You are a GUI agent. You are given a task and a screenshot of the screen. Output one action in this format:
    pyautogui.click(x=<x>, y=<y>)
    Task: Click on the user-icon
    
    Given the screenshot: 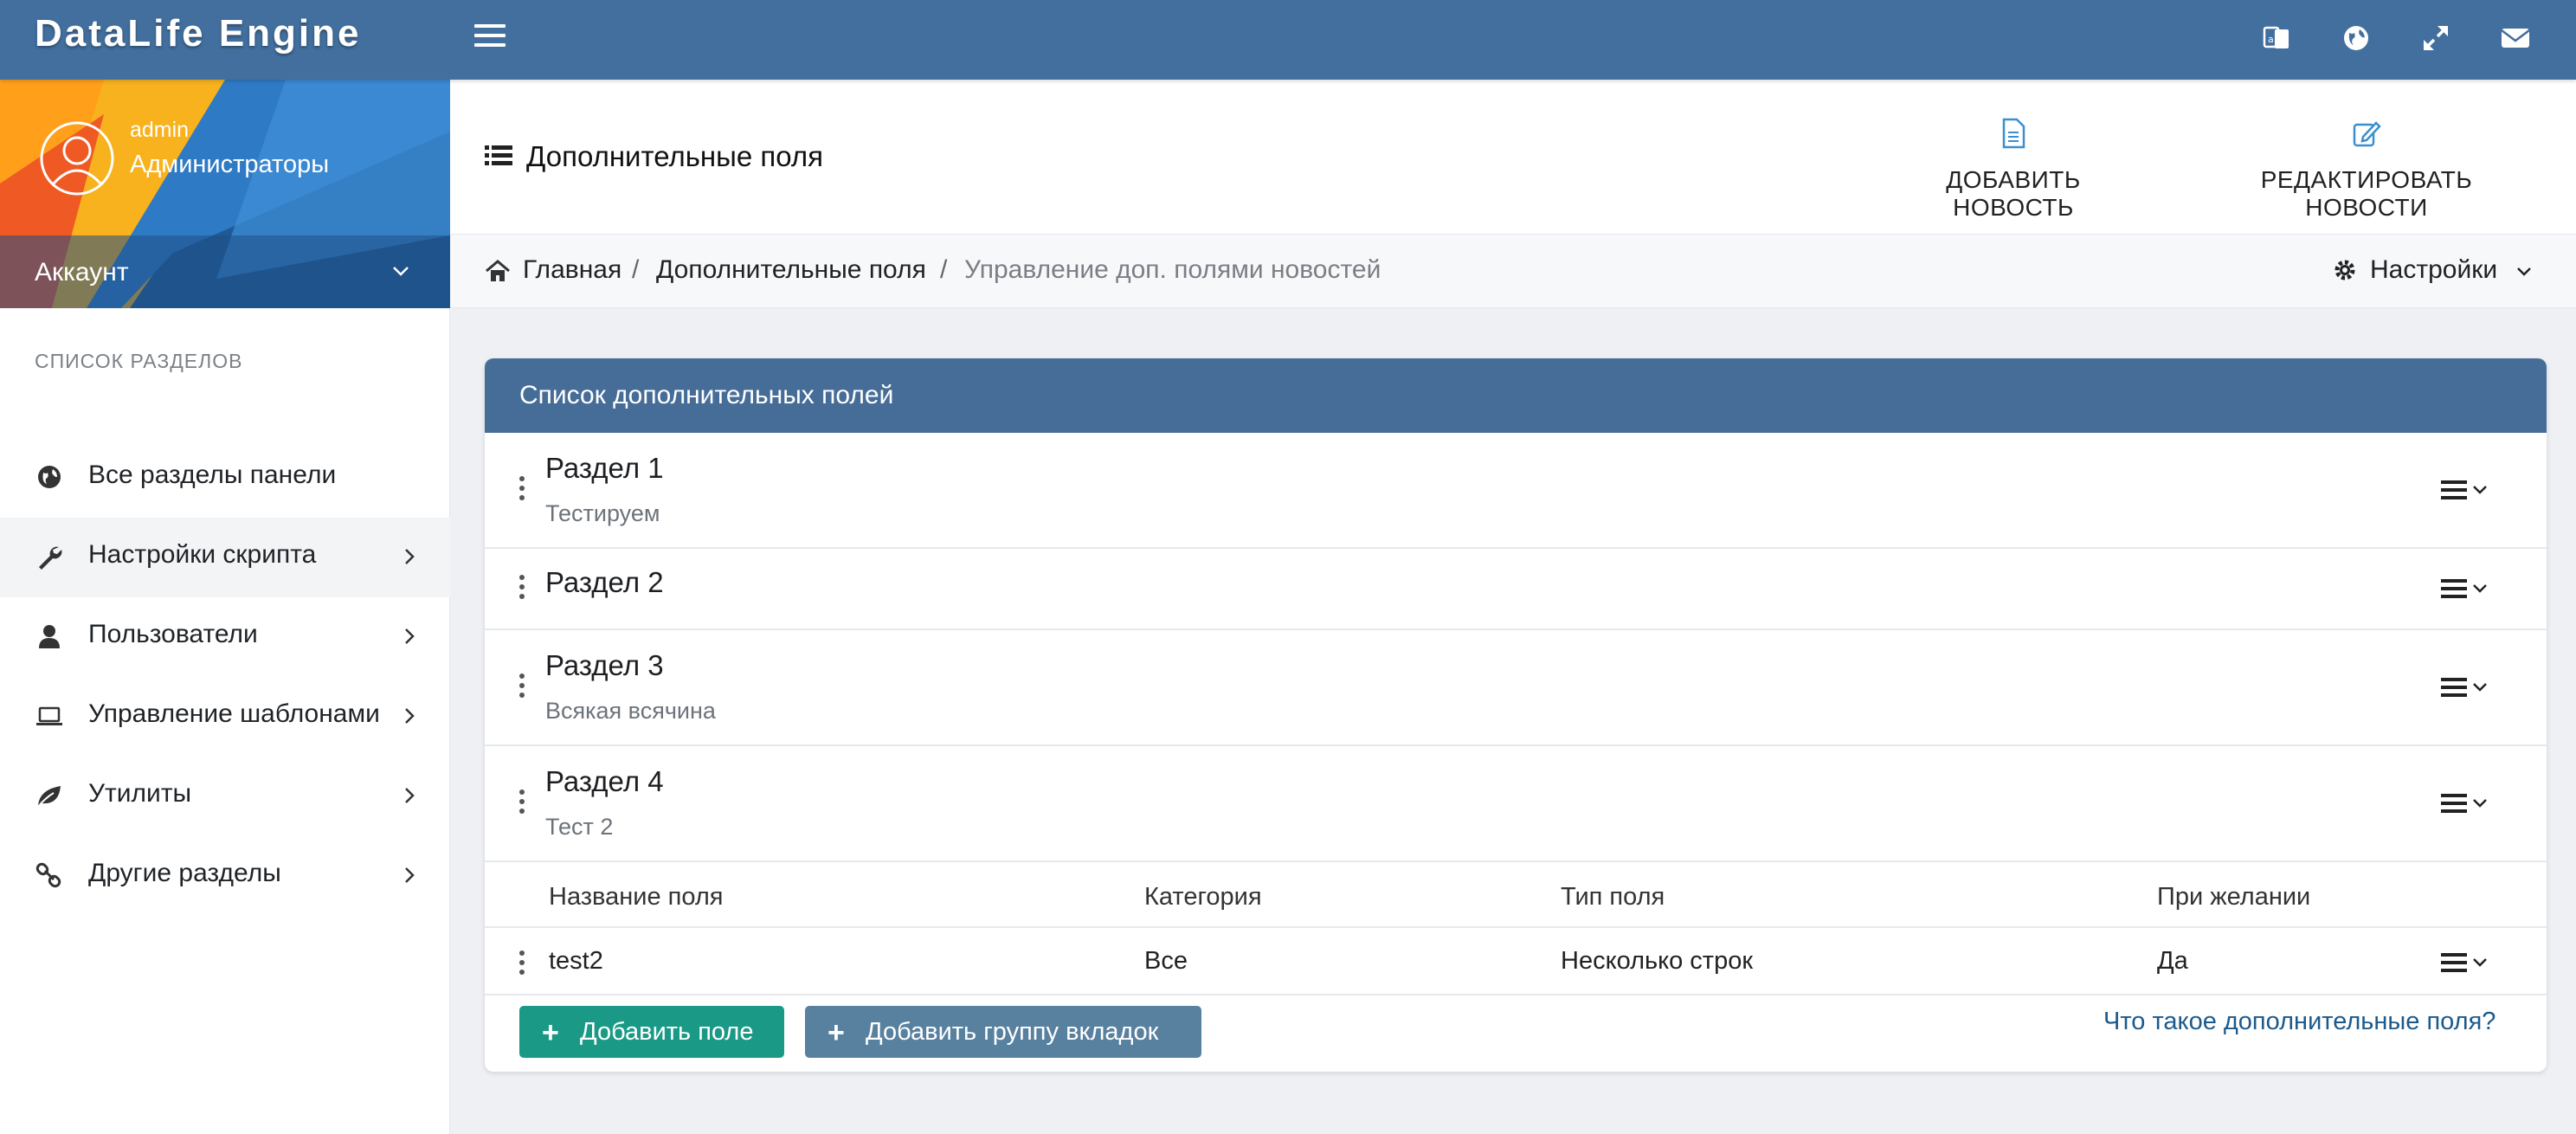 What is the action you would take?
    pyautogui.click(x=49, y=636)
    